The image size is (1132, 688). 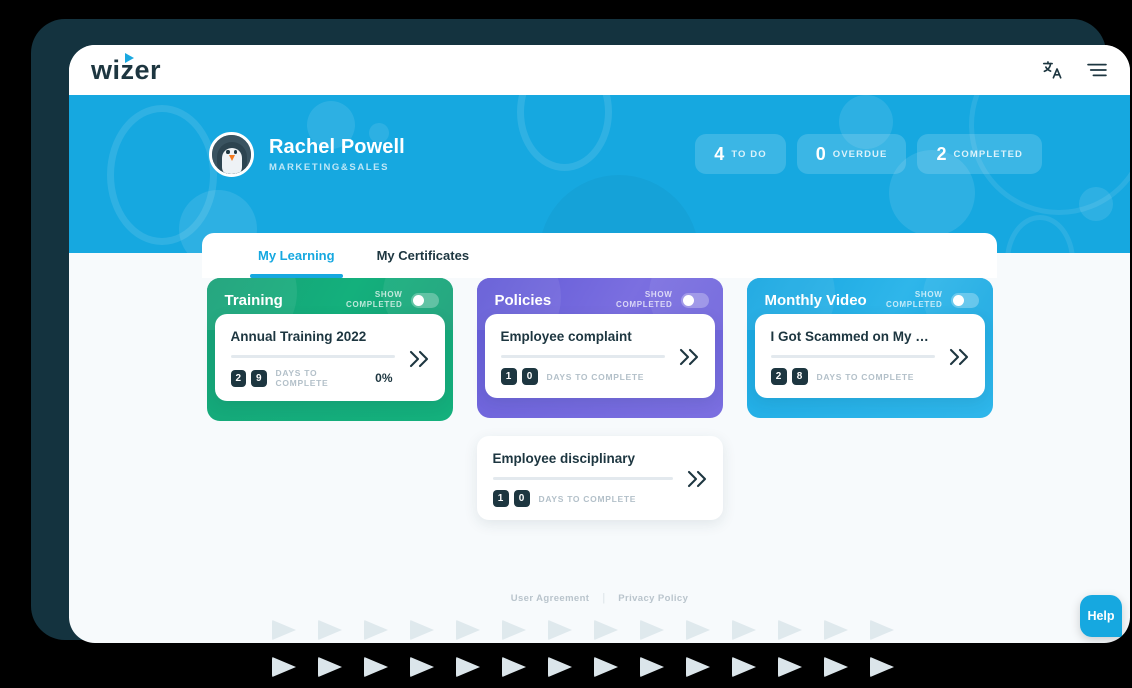 What do you see at coordinates (1097, 70) in the screenshot?
I see `hamburger-menu-icon` at bounding box center [1097, 70].